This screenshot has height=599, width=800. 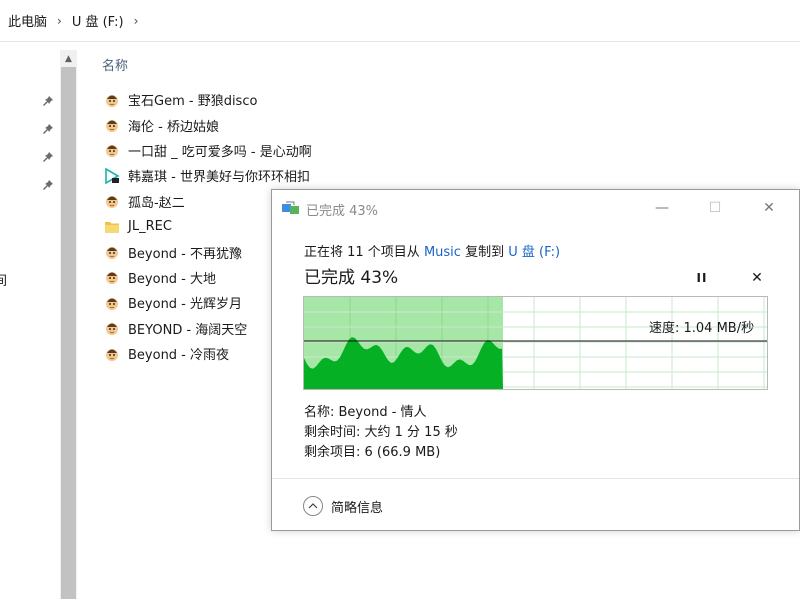 I want to click on nav-scrollbar: ▲, so click(x=68, y=324).